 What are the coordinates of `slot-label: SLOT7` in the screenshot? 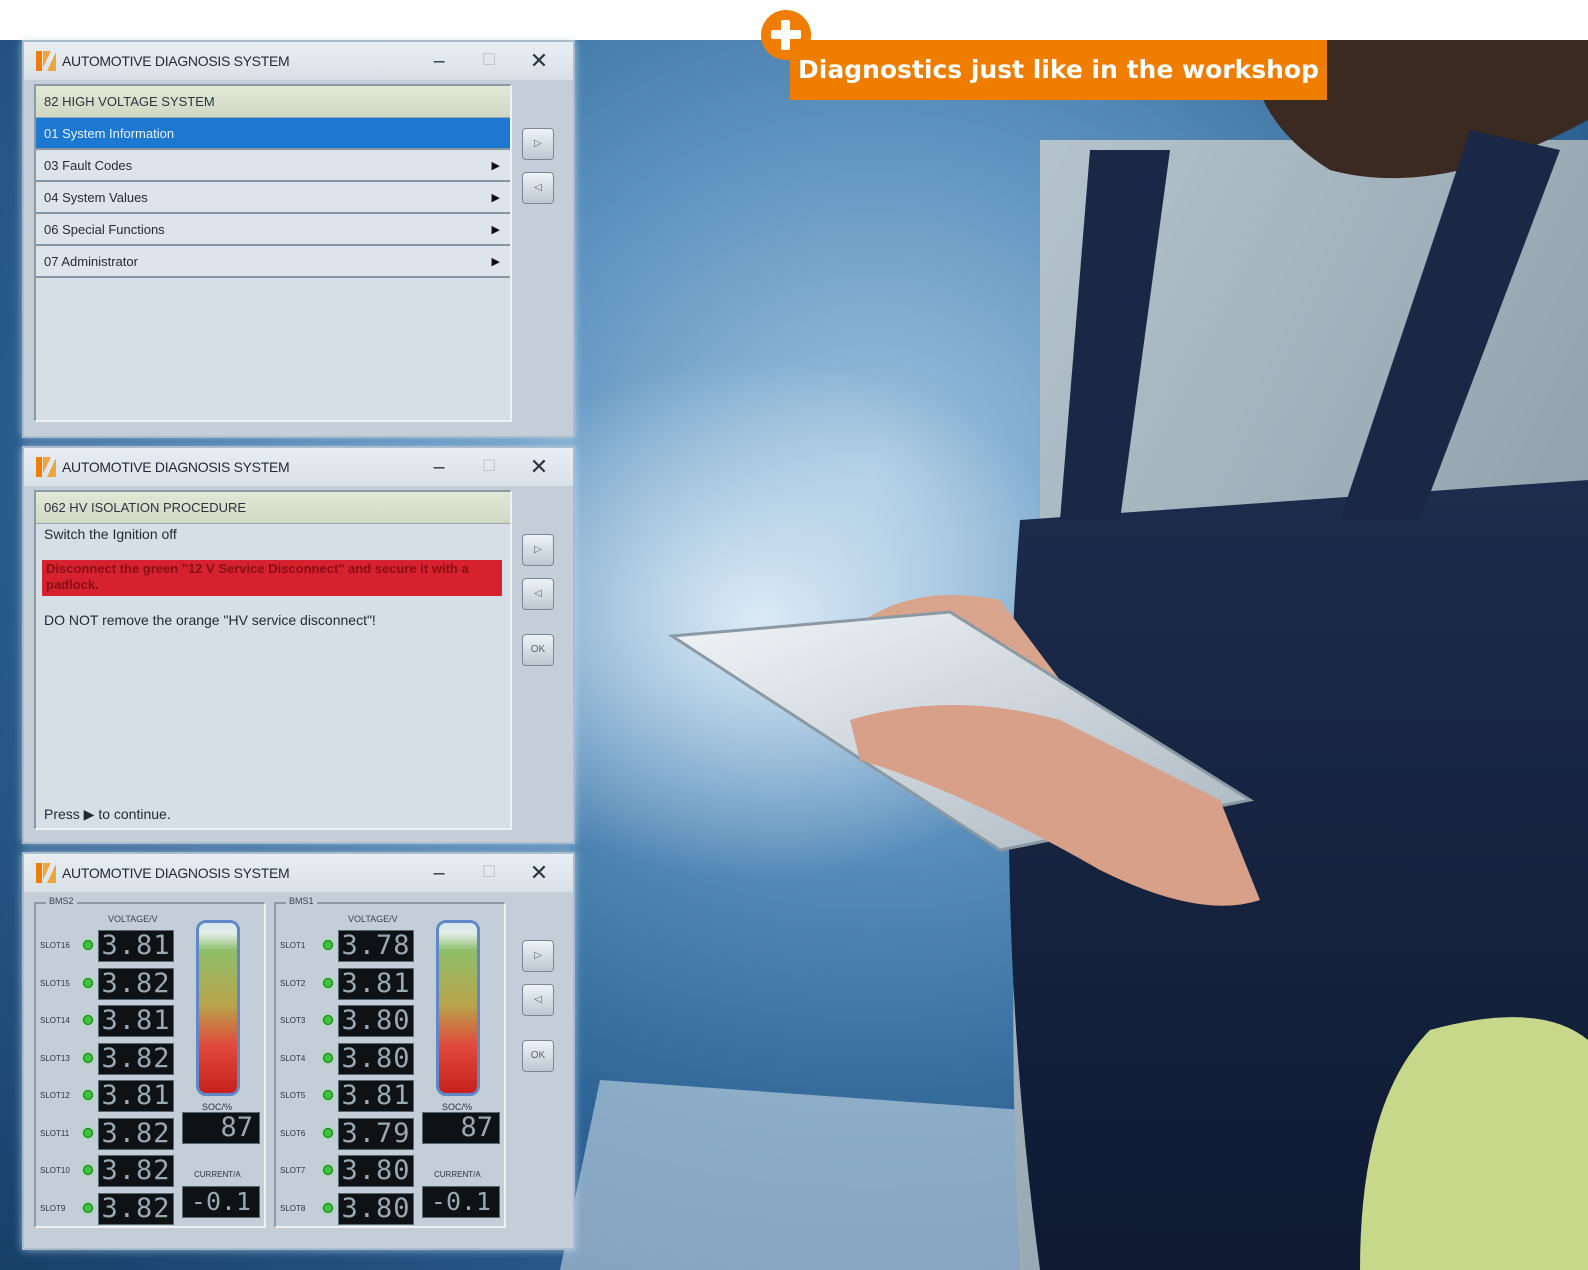 It's located at (293, 1170).